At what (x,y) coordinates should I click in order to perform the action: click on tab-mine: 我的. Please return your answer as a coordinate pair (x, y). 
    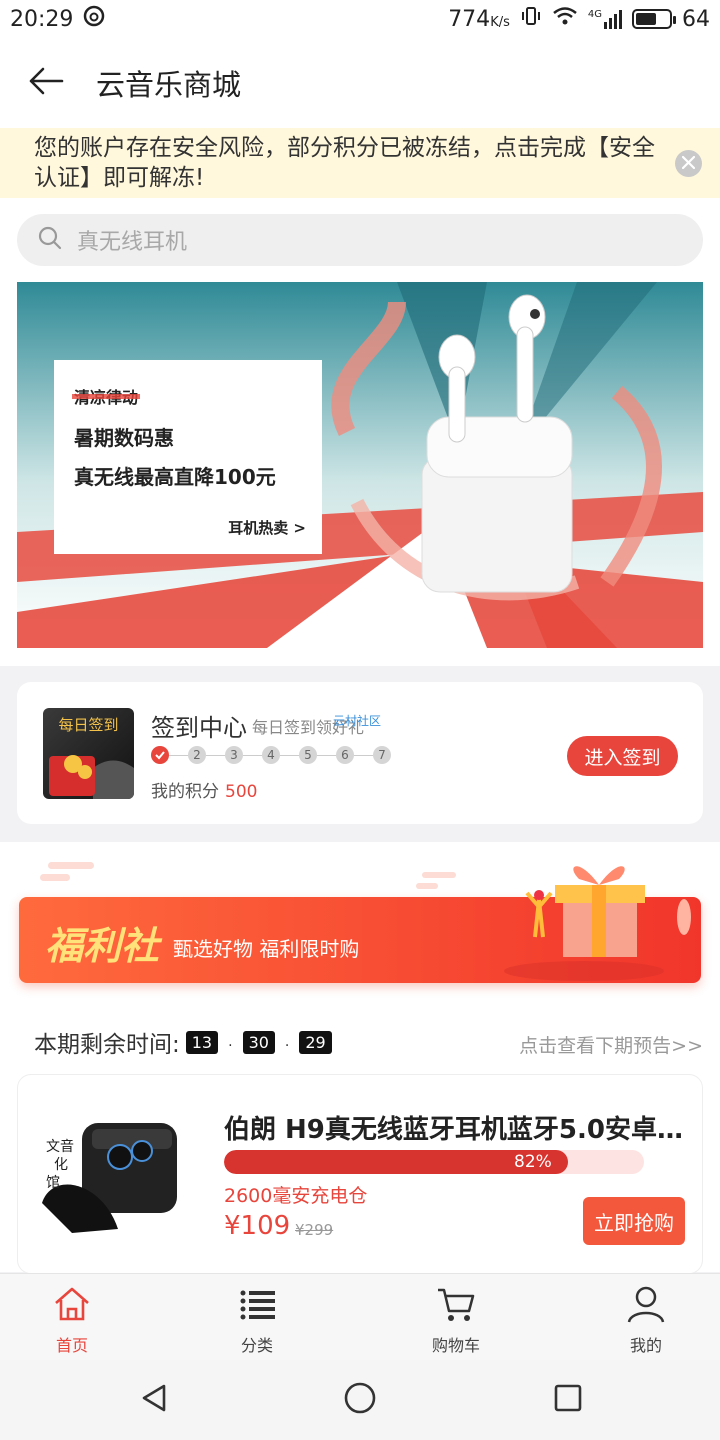
    Looking at the image, I should click on (646, 1317).